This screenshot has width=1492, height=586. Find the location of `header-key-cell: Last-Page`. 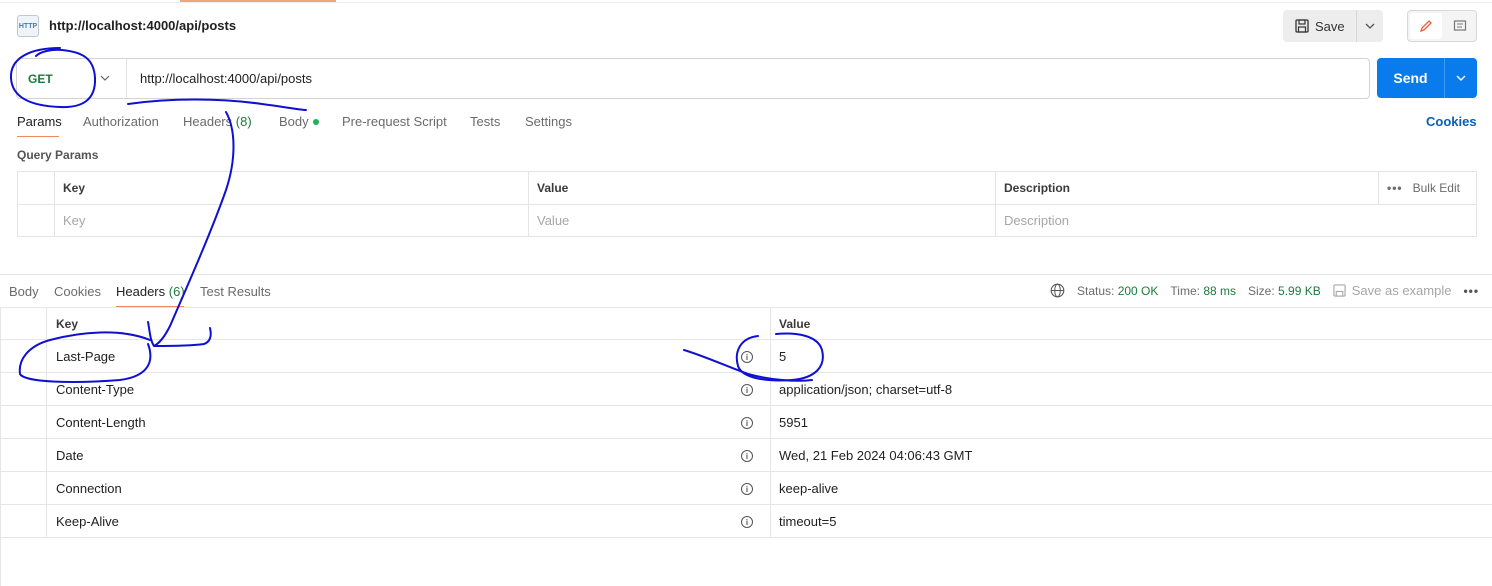

header-key-cell: Last-Page is located at coordinates (408, 356).